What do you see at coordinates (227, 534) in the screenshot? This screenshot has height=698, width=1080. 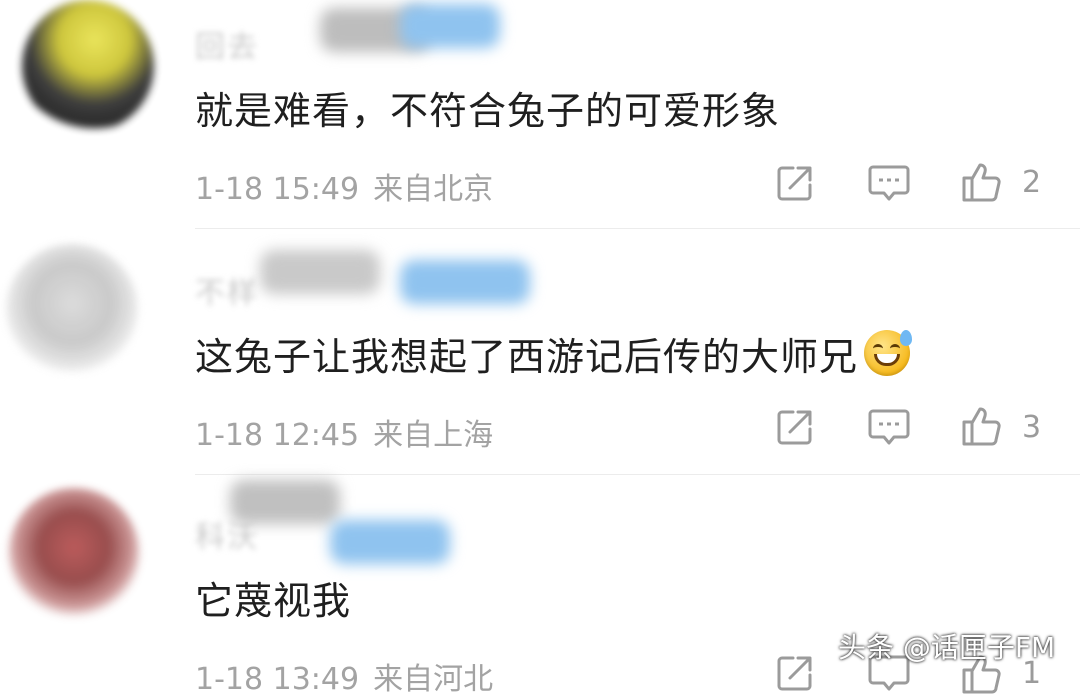 I see `username: 科沃` at bounding box center [227, 534].